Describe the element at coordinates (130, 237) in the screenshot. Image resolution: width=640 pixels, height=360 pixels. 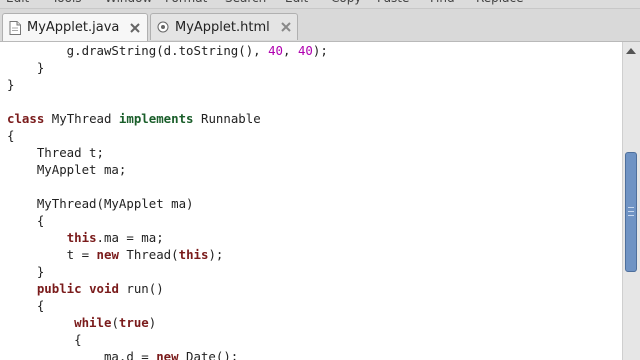
I see `code-token: .ma = ma;` at that location.